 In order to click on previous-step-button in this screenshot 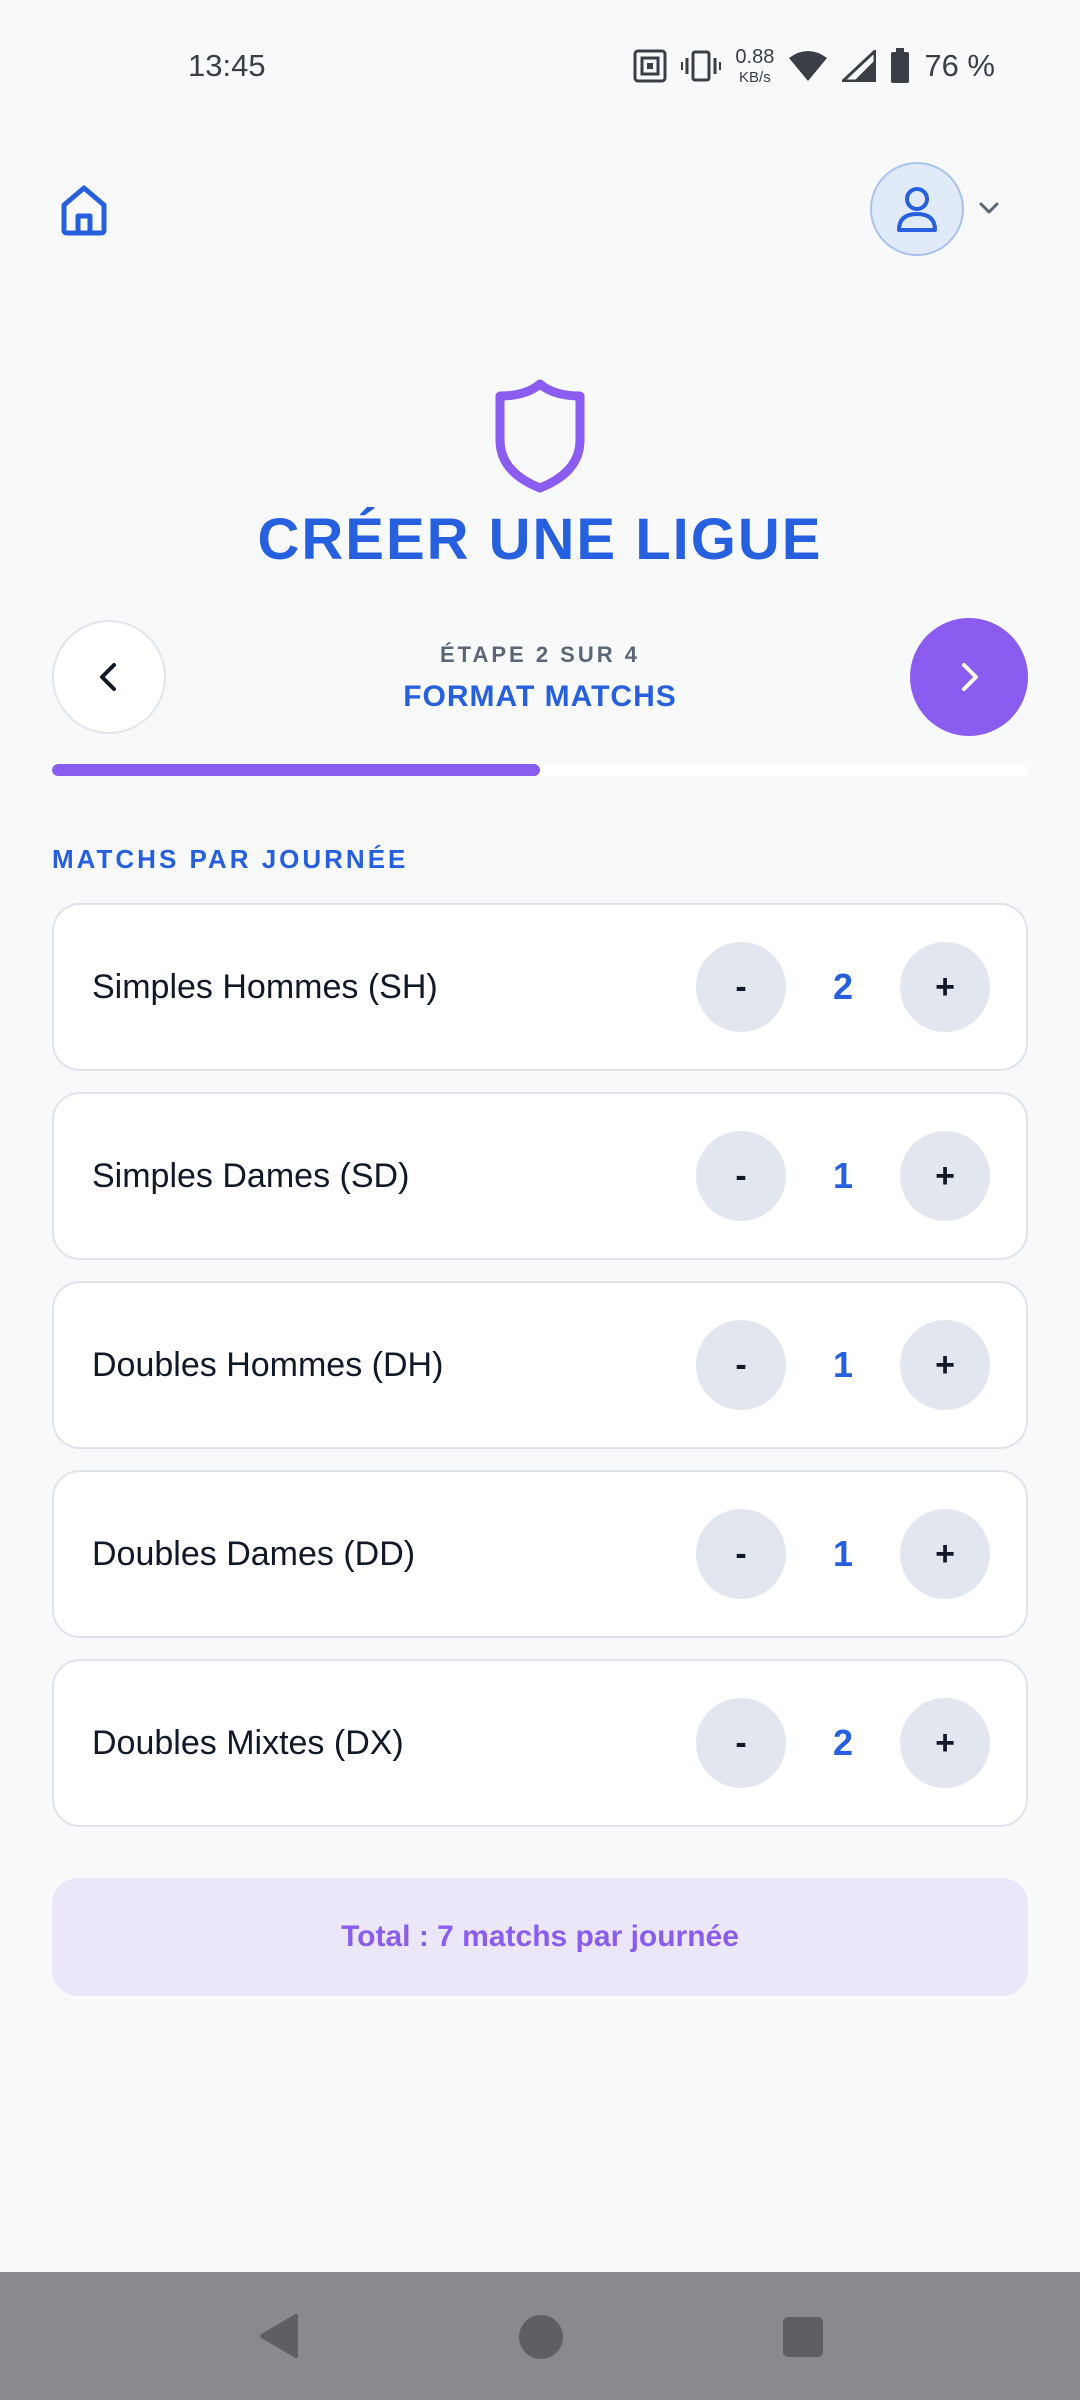, I will do `click(109, 677)`.